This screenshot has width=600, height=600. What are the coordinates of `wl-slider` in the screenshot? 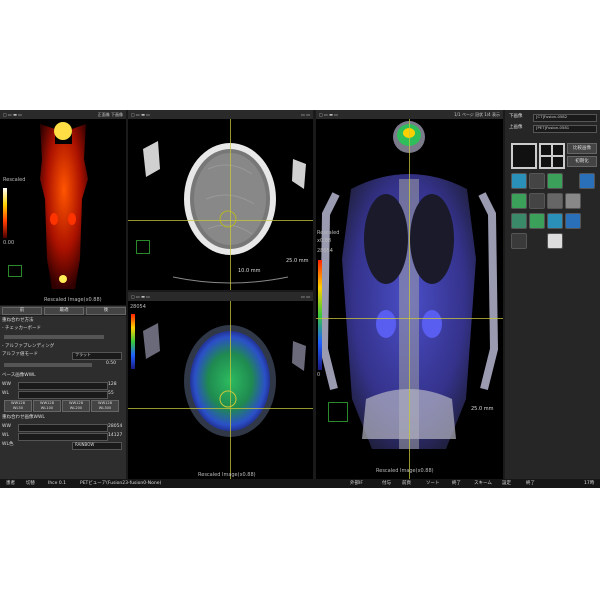 It's located at (63, 395).